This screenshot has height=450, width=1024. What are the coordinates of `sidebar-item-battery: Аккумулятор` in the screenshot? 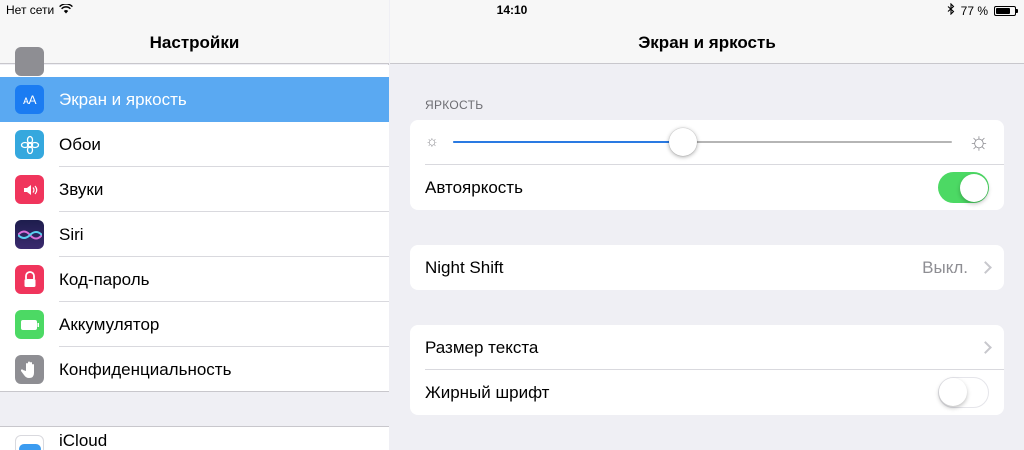 It's located at (194, 324).